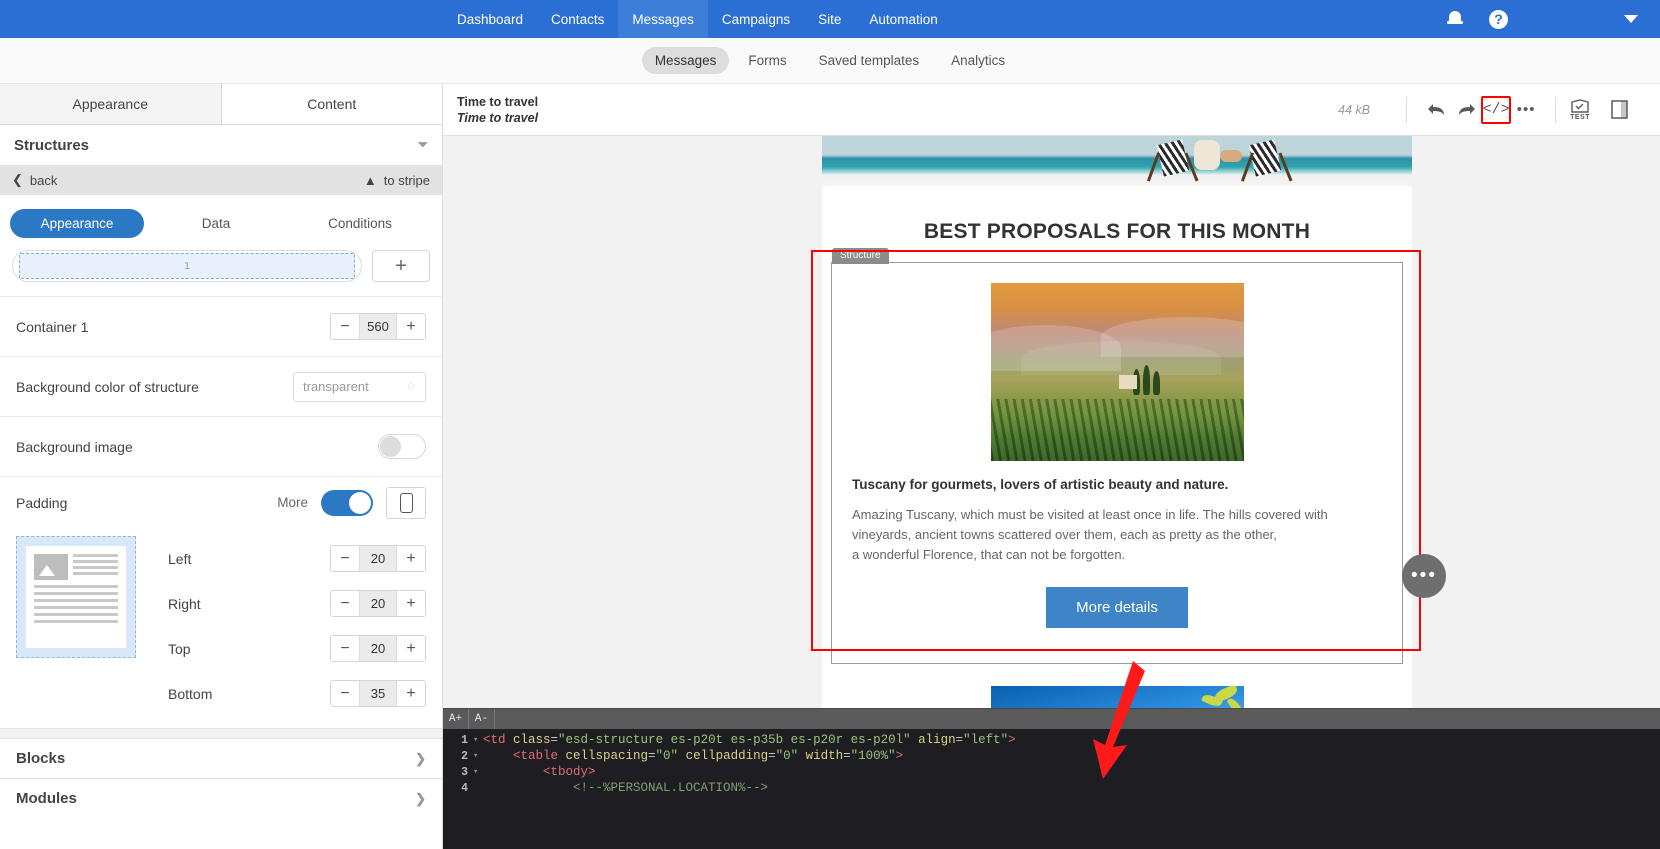 The image size is (1660, 849). I want to click on tab-content-label: Content, so click(332, 103).